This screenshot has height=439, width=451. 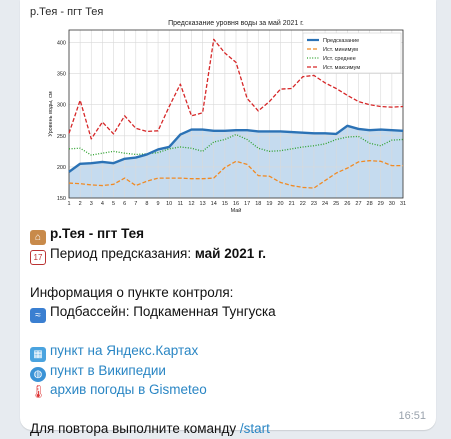 I want to click on map-icon: ▦, so click(x=38, y=354).